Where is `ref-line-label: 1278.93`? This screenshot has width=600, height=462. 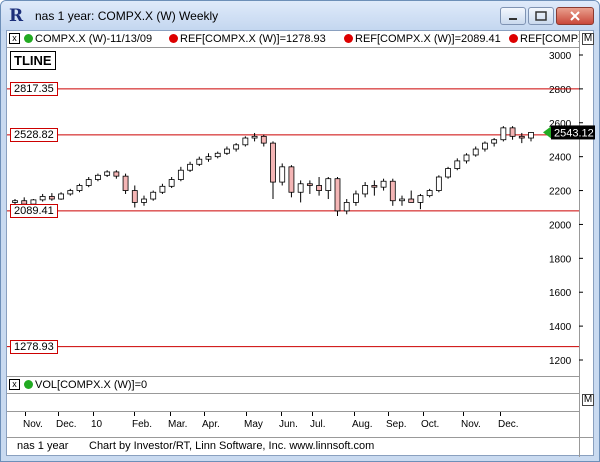 ref-line-label: 1278.93 is located at coordinates (34, 346).